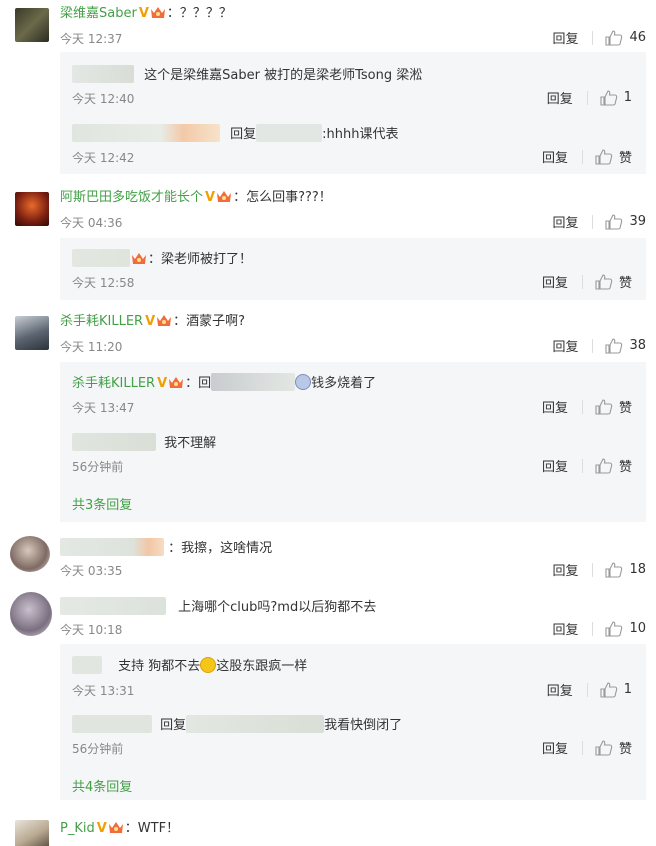 The image size is (656, 846). Describe the element at coordinates (243, 134) in the screenshot. I see `reply-prefix: 回复` at that location.